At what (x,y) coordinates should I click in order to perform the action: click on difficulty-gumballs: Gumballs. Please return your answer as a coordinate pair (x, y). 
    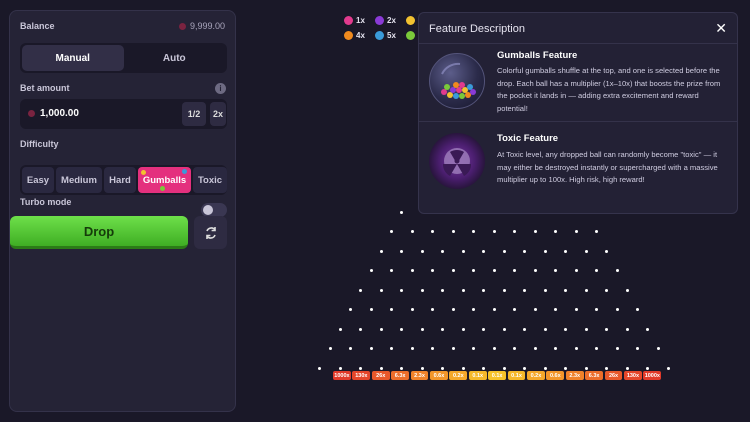
    Looking at the image, I should click on (164, 180).